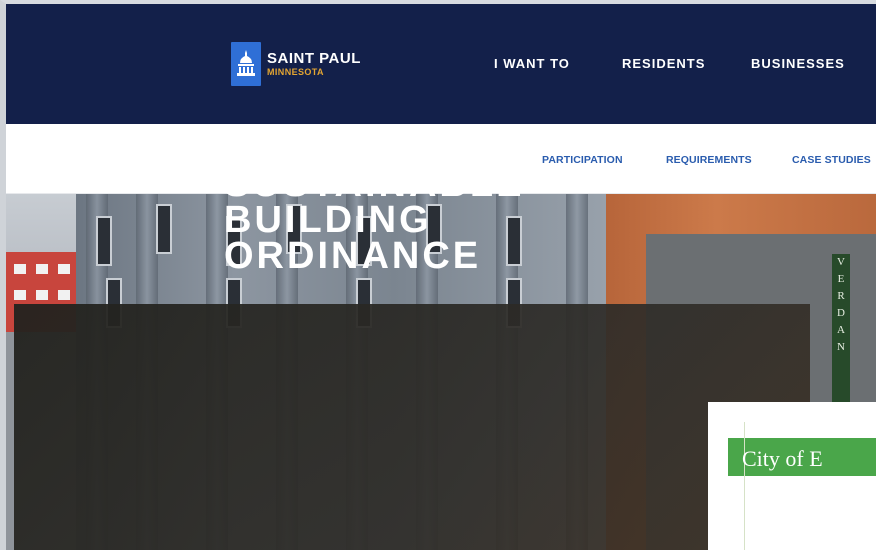 The width and height of the screenshot is (876, 550). I want to click on saint-paul-logo: SAINT PAUL MINNESOTA, so click(296, 64).